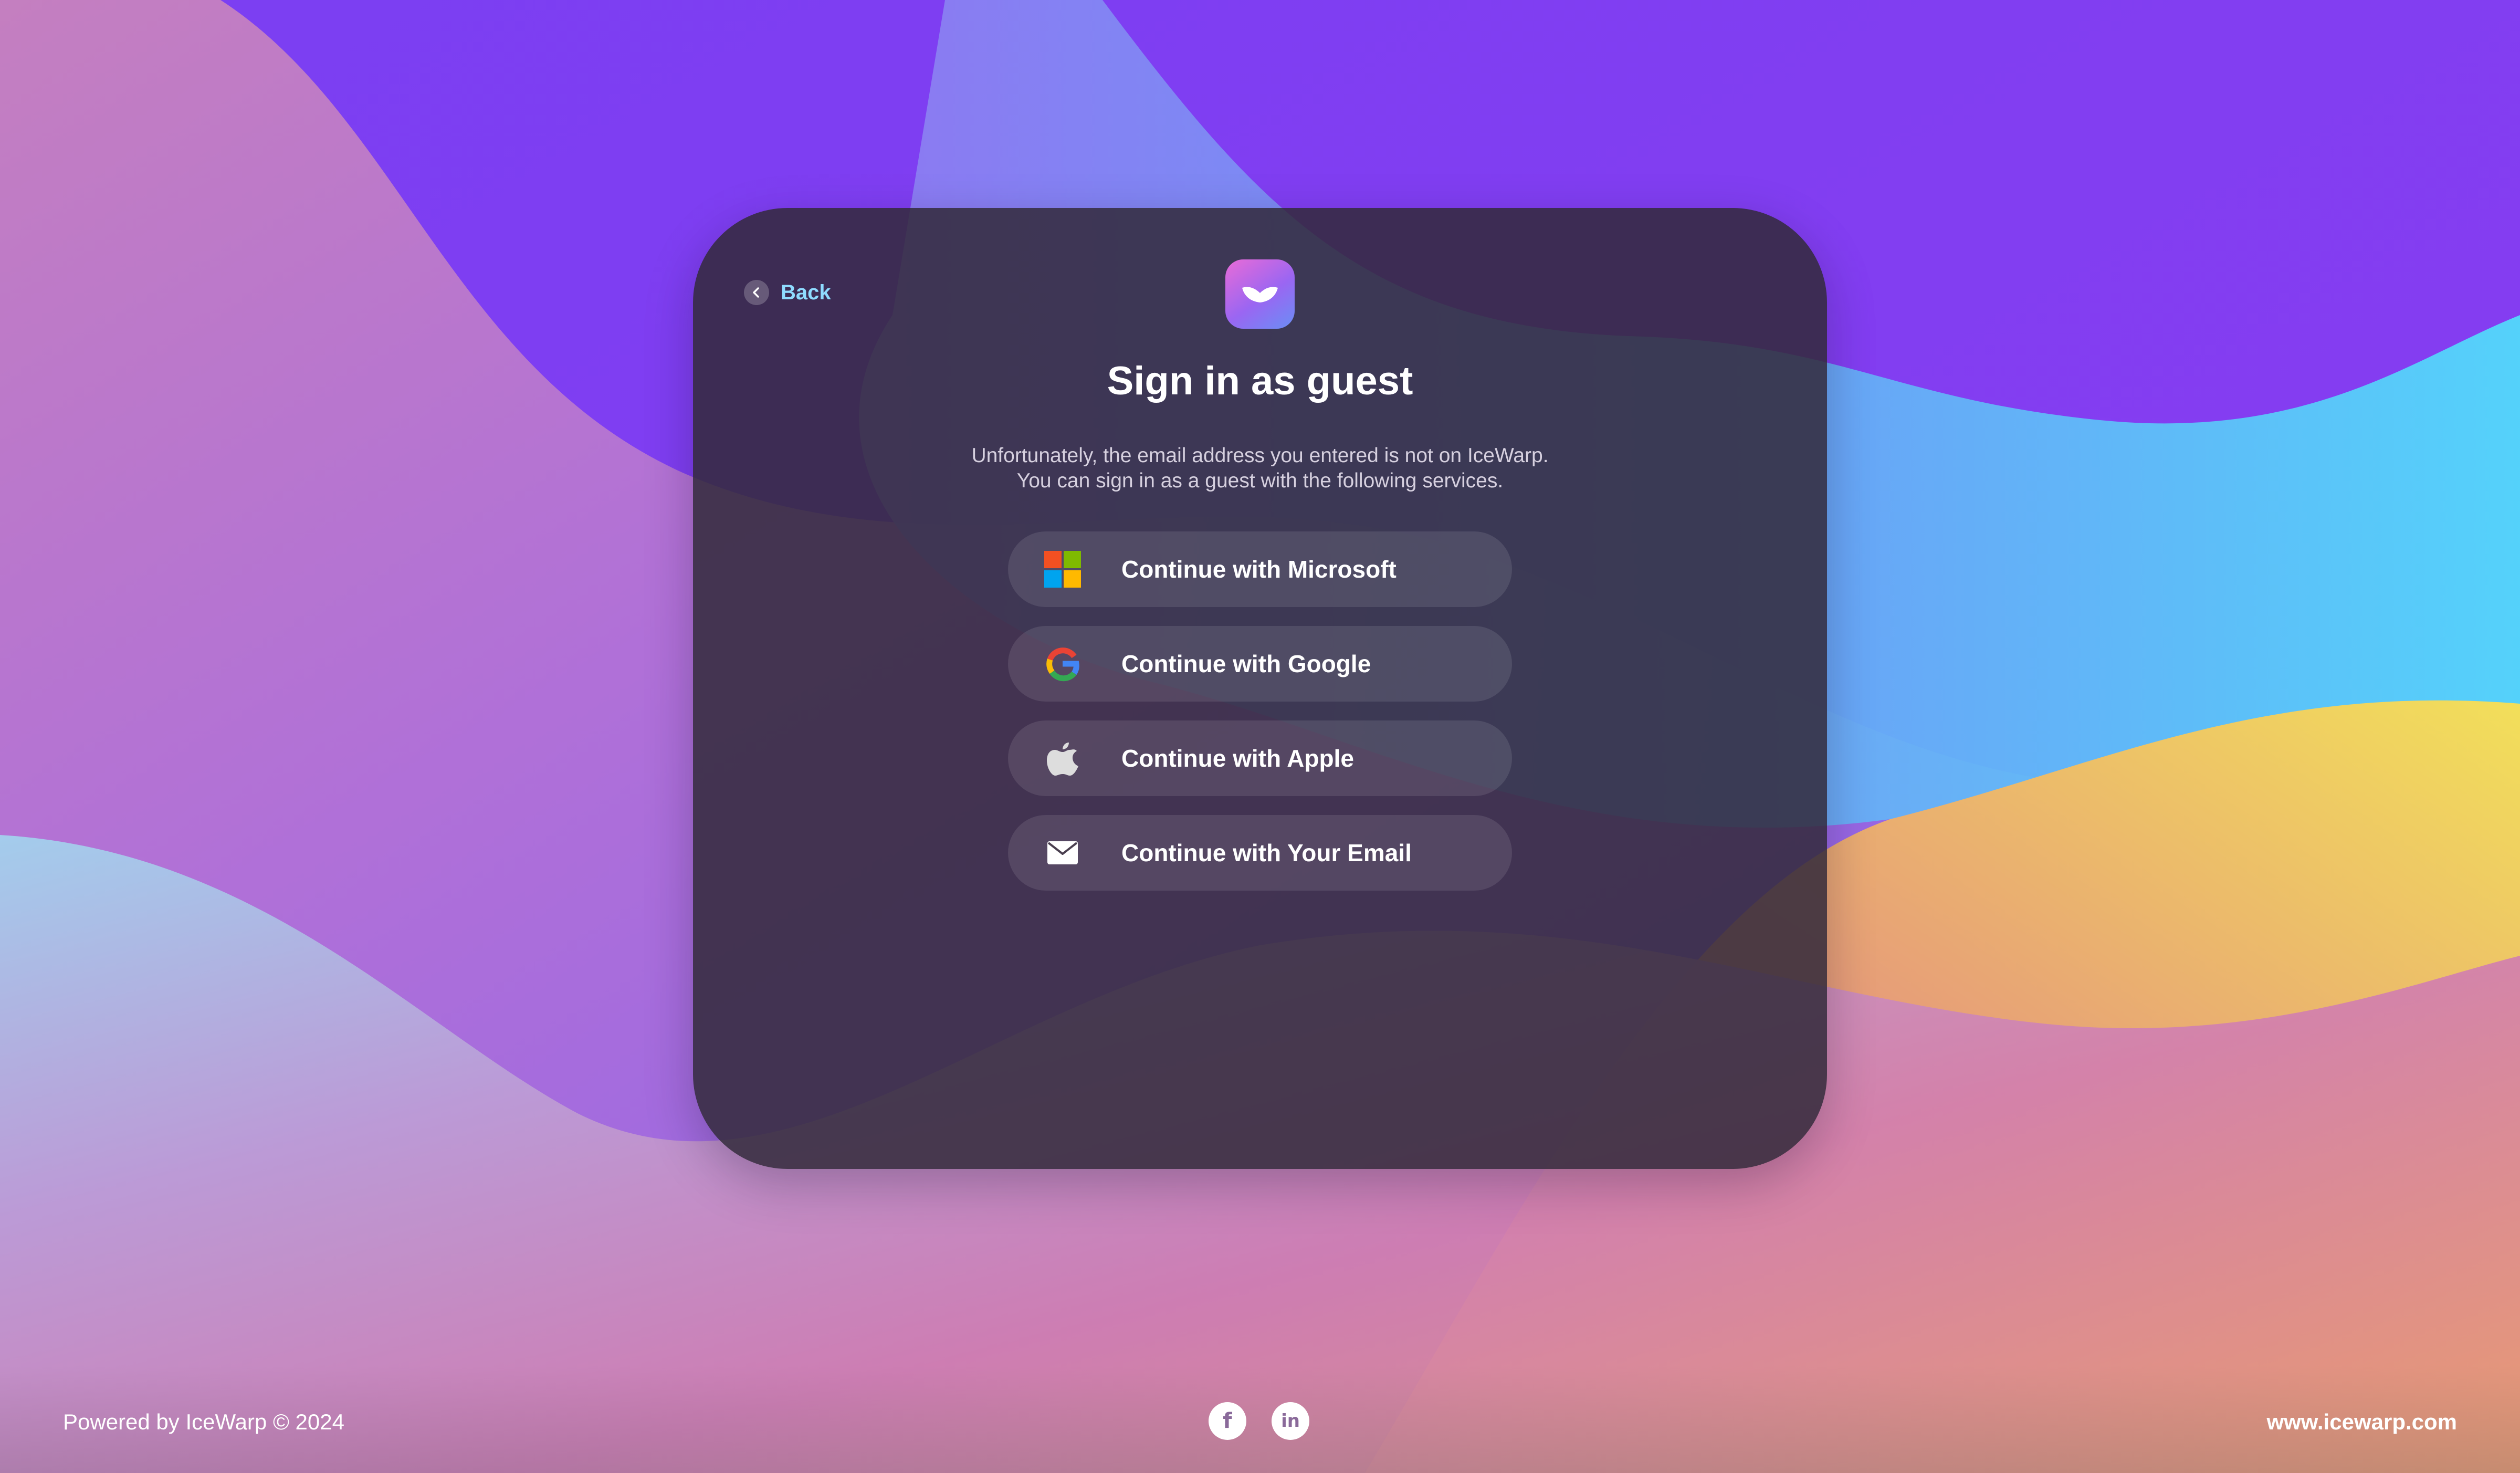  I want to click on facebook-icon: f, so click(1227, 1421).